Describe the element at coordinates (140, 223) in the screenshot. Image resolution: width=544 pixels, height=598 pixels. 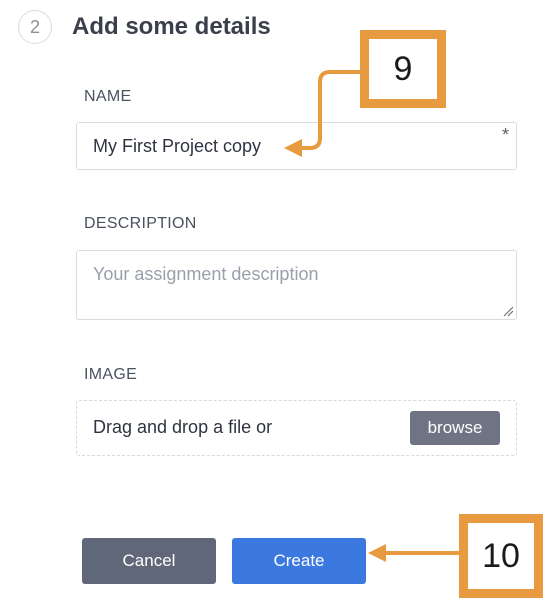
I see `description-label: DESCRIPTION` at that location.